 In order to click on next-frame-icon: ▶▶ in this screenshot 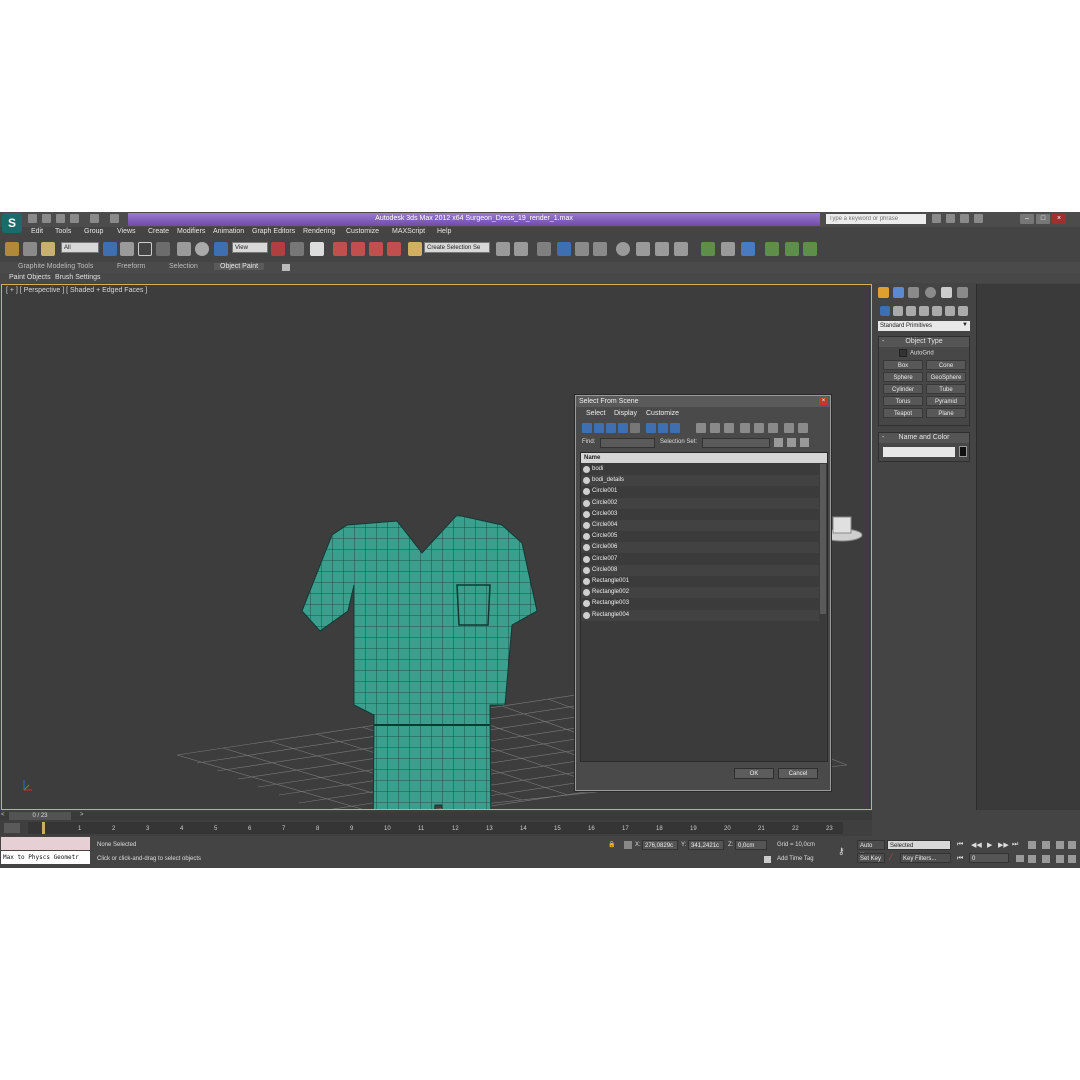, I will do `click(1003, 845)`.